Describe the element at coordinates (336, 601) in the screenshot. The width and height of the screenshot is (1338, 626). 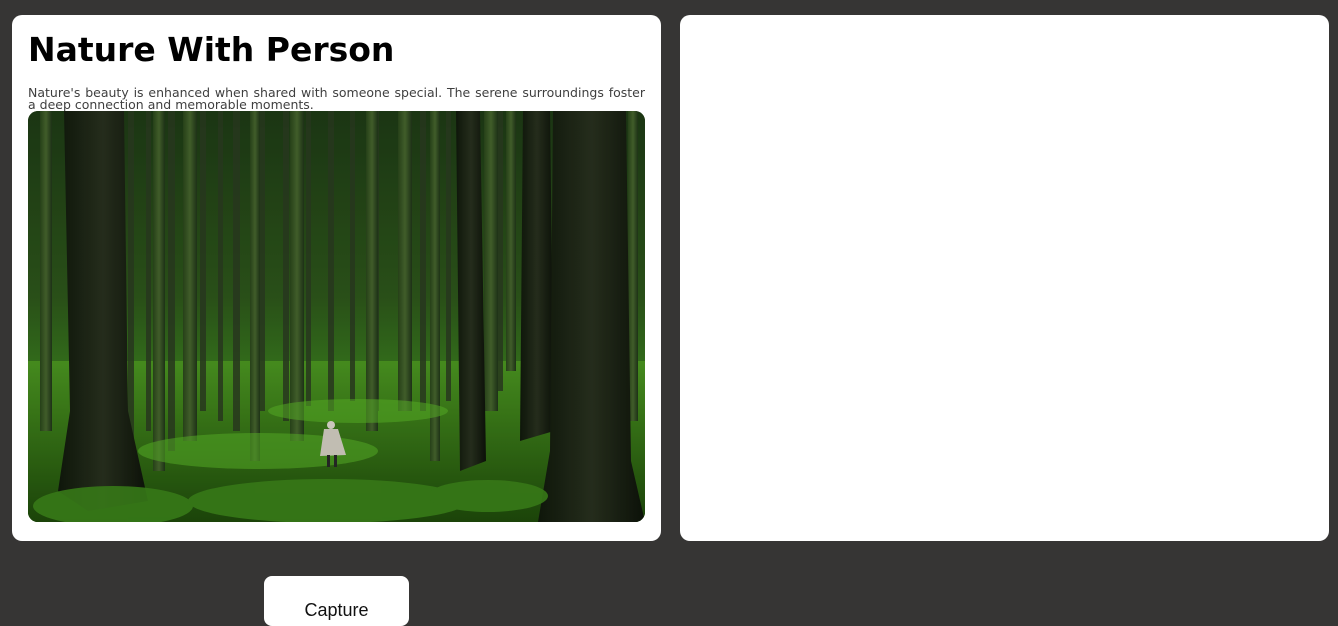
I see `capture-button: Capture` at that location.